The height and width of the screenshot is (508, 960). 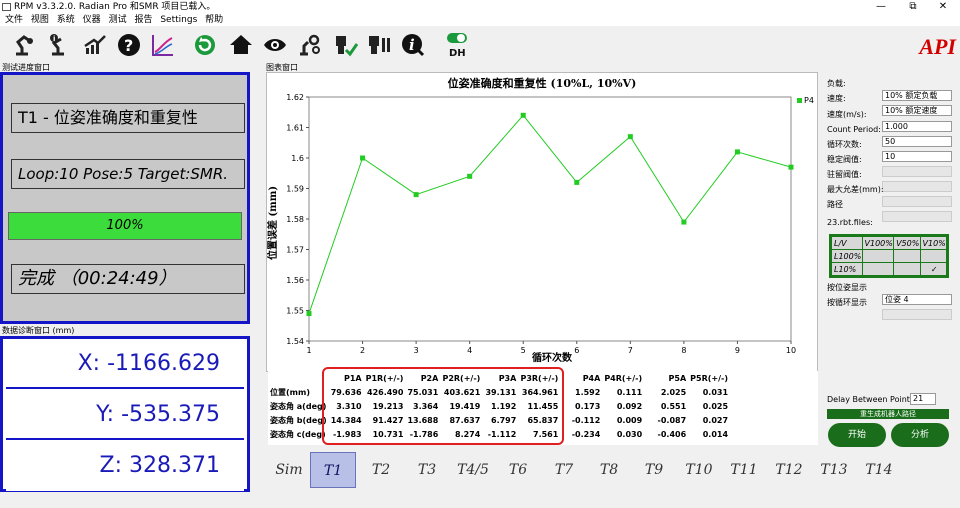 What do you see at coordinates (95, 45) in the screenshot?
I see `trend-chart-icon` at bounding box center [95, 45].